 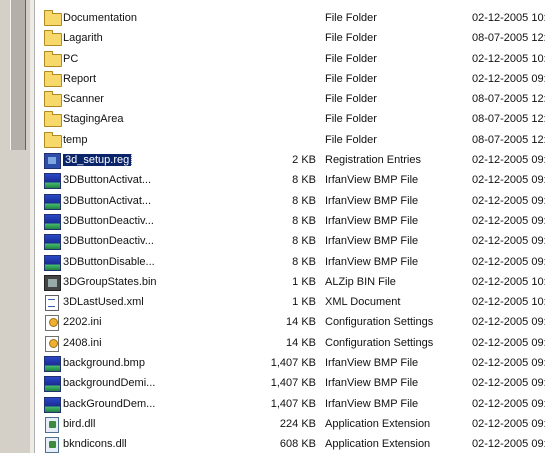 I want to click on file-name: Scanner, so click(x=128, y=99).